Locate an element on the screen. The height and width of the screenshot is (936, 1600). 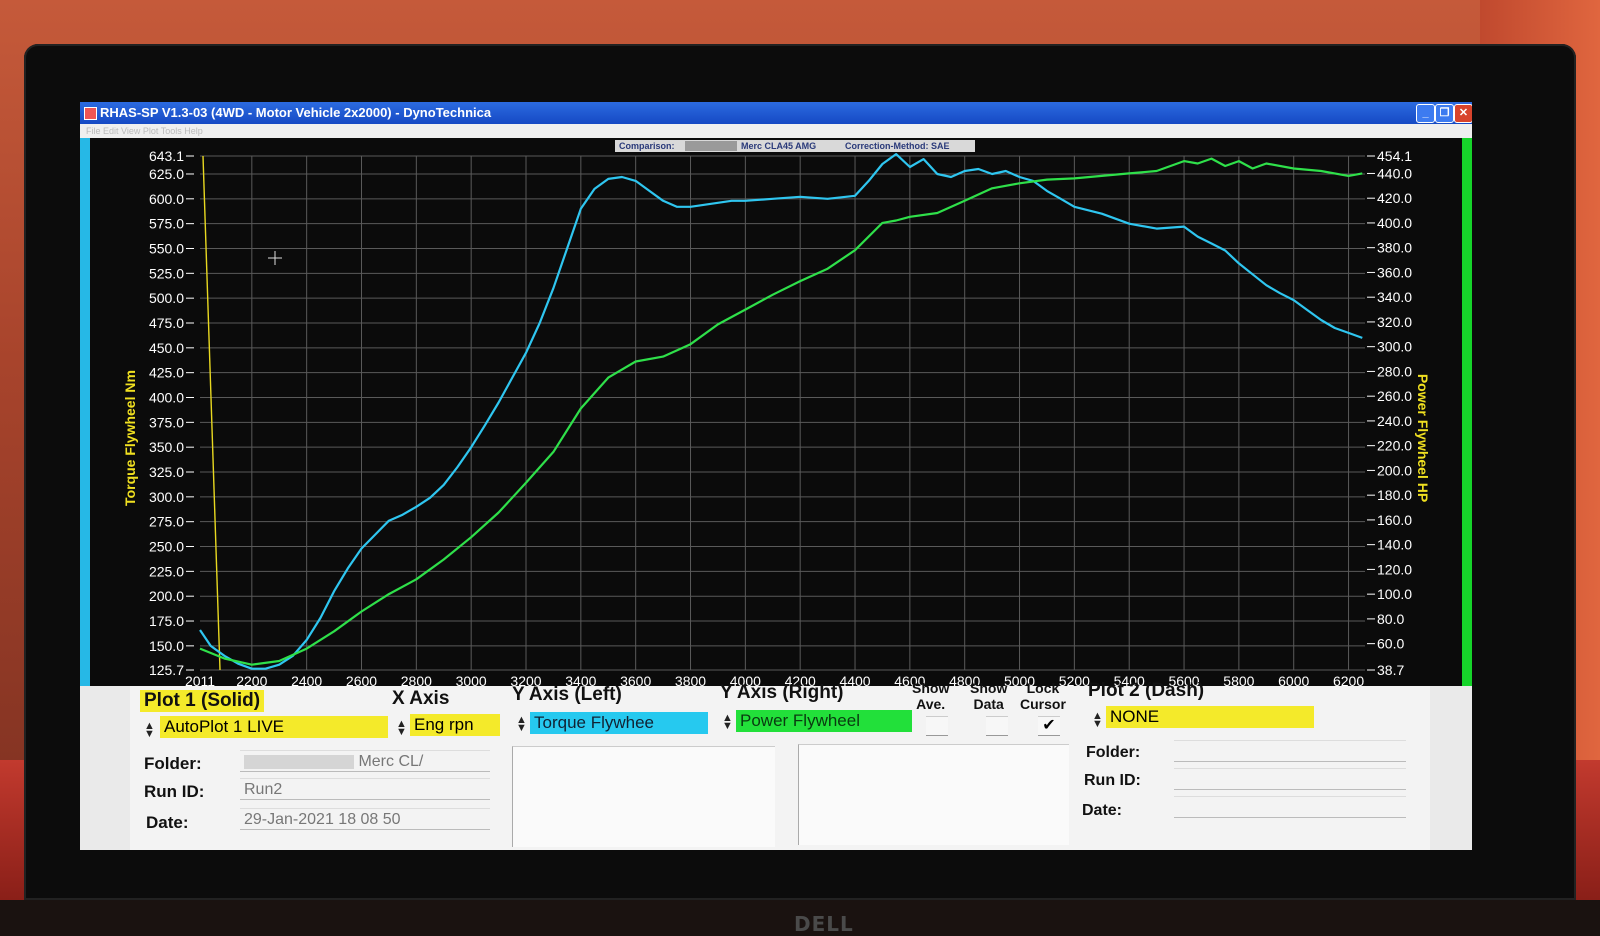
plot1-folder-value: Merc CL/ is located at coordinates (391, 761).